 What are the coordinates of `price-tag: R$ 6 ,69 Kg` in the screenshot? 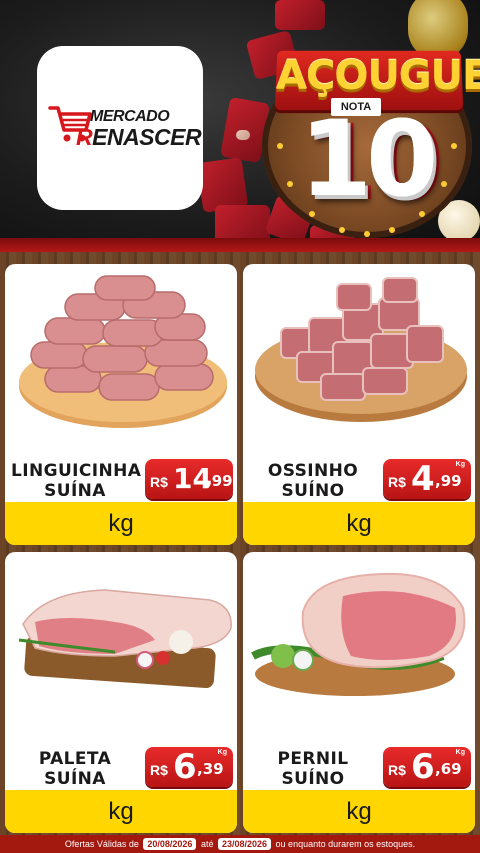 It's located at (427, 767).